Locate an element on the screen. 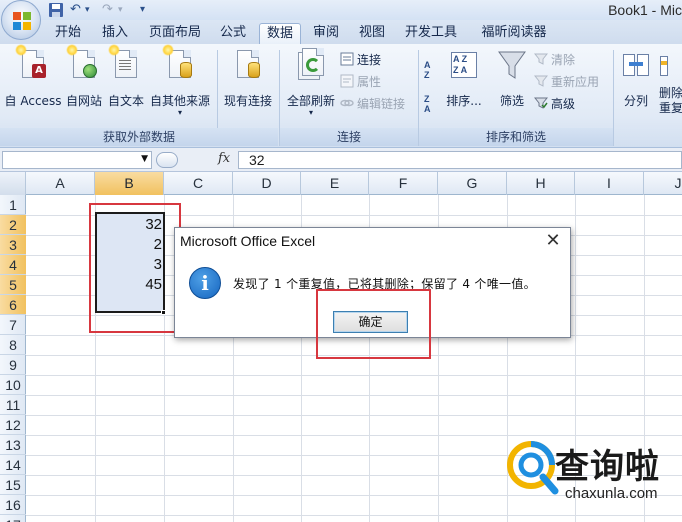  column-header-b: B is located at coordinates (129, 183).